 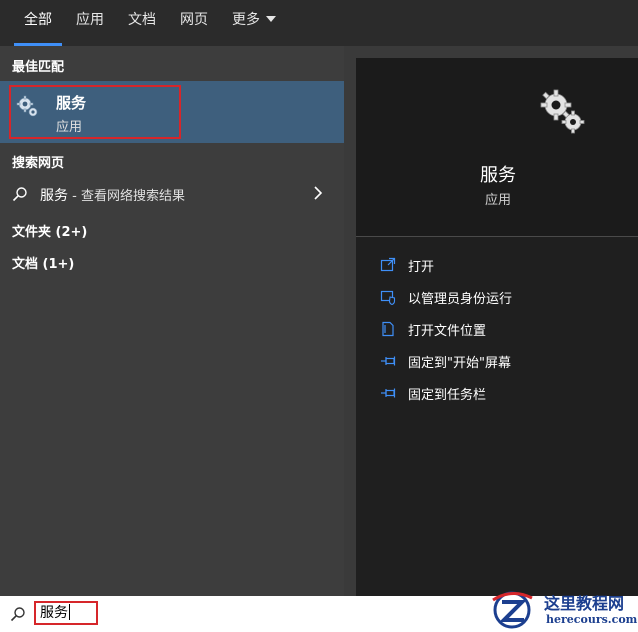 What do you see at coordinates (497, 200) in the screenshot?
I see `preview-app-type: 应用` at bounding box center [497, 200].